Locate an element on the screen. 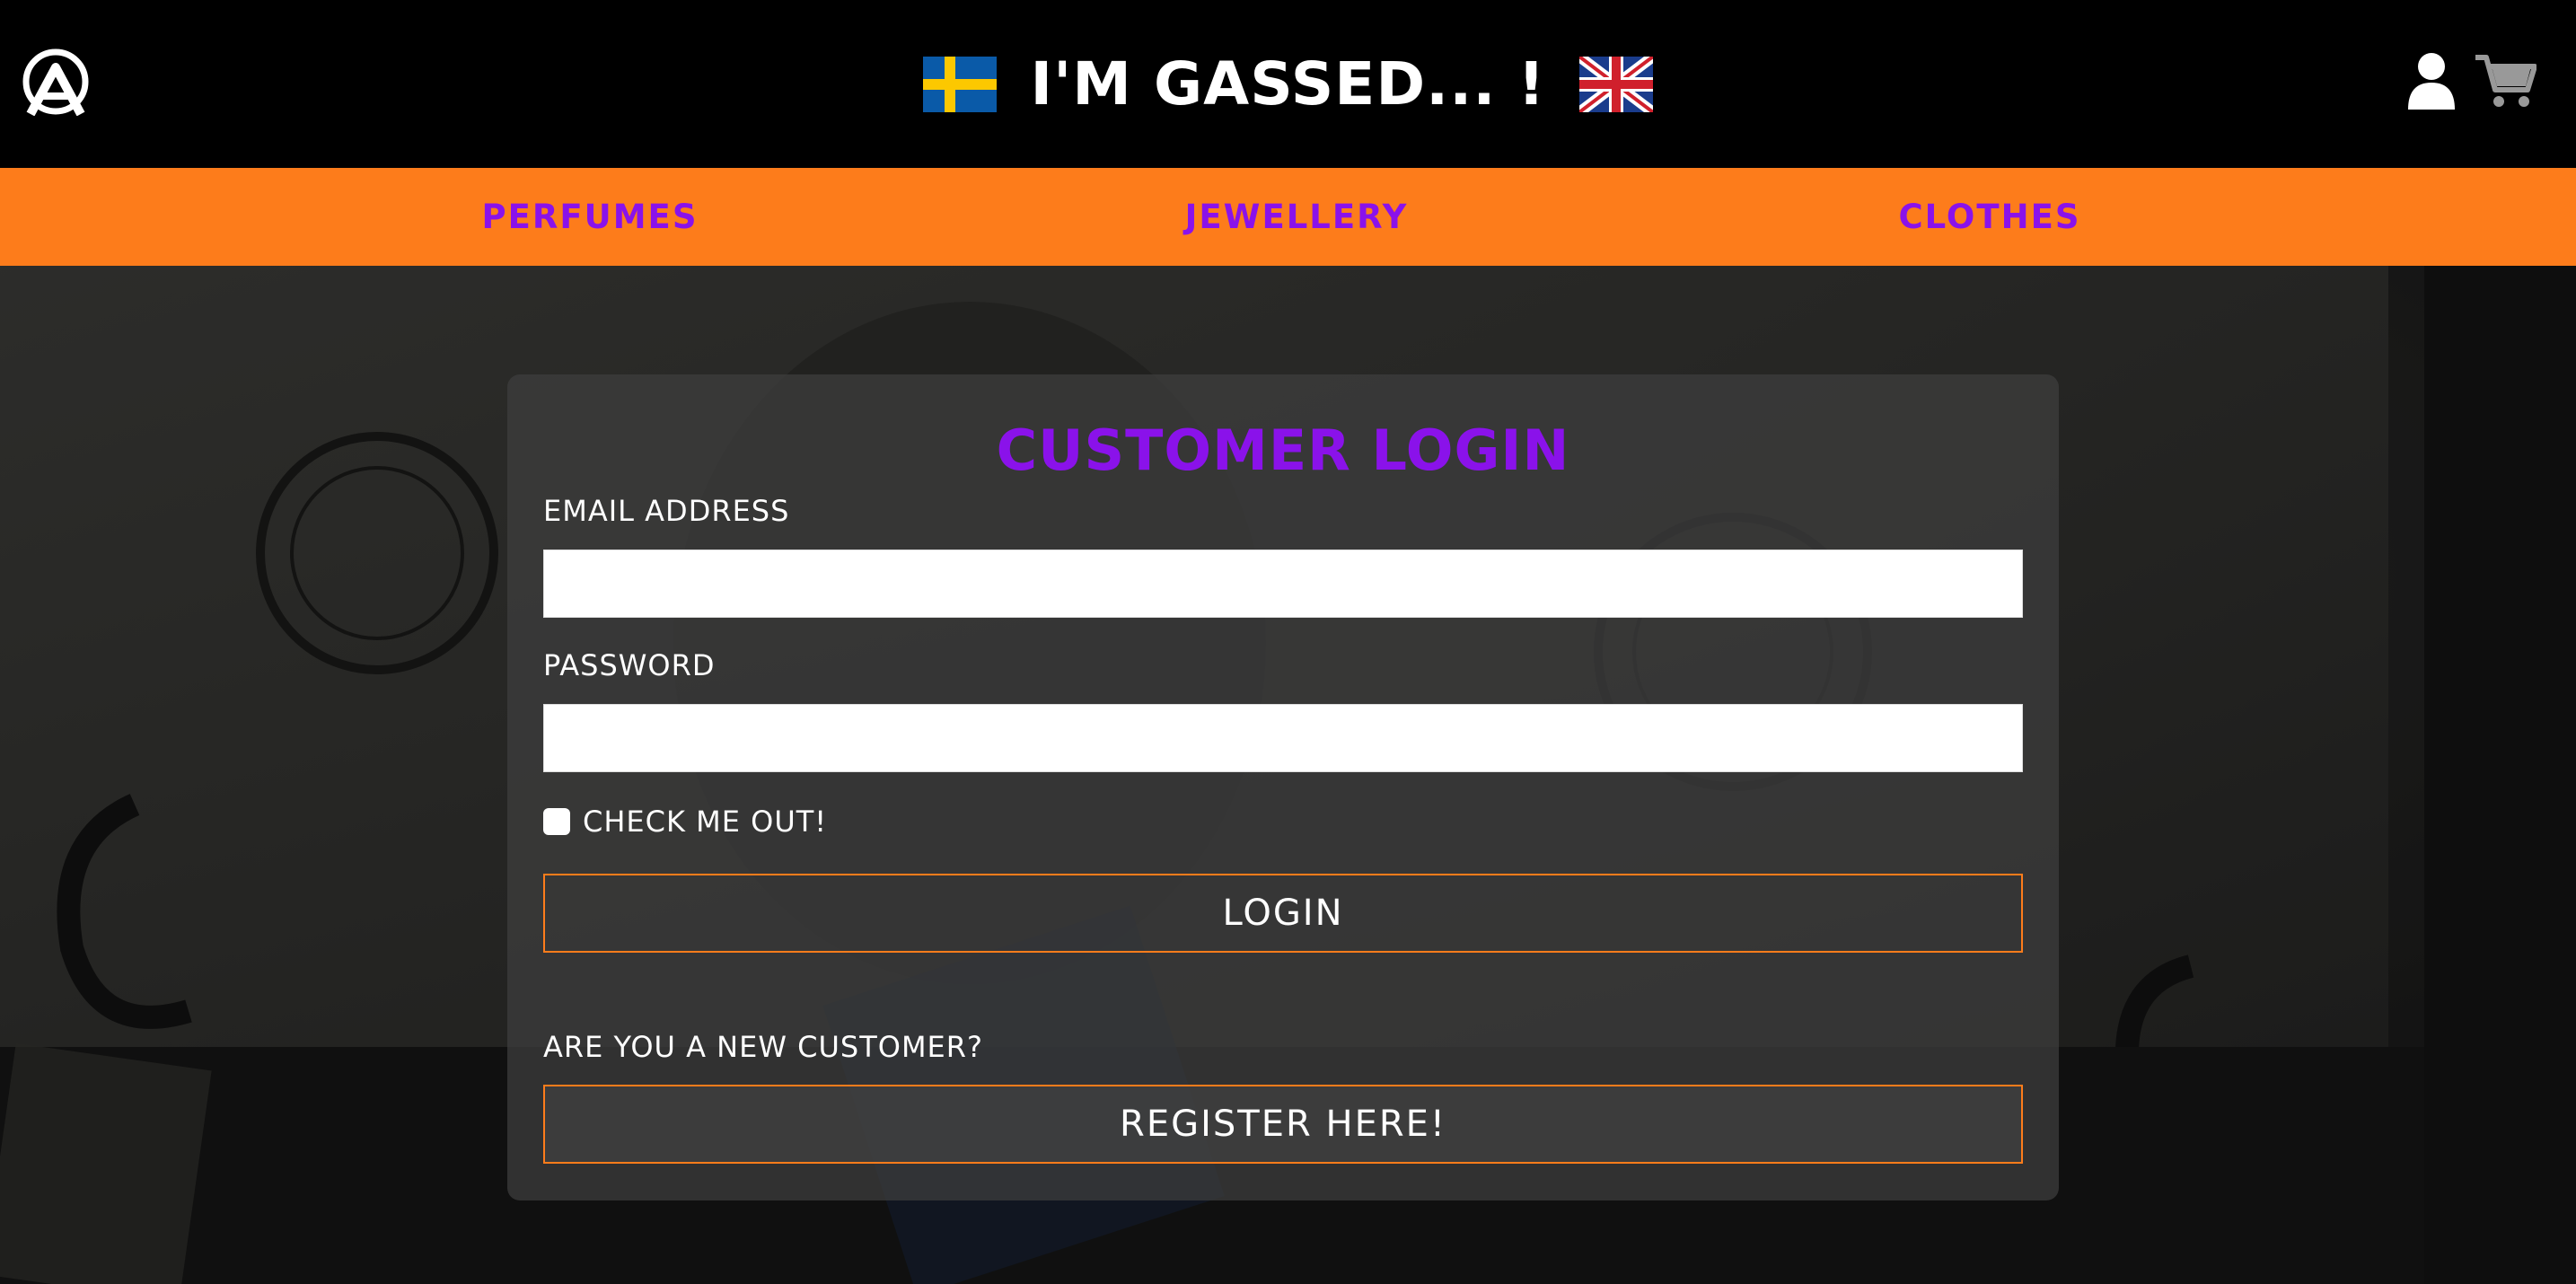 This screenshot has height=1284, width=2576. new-customer-text: ARE YOU A NEW CUSTOMER? is located at coordinates (763, 1047).